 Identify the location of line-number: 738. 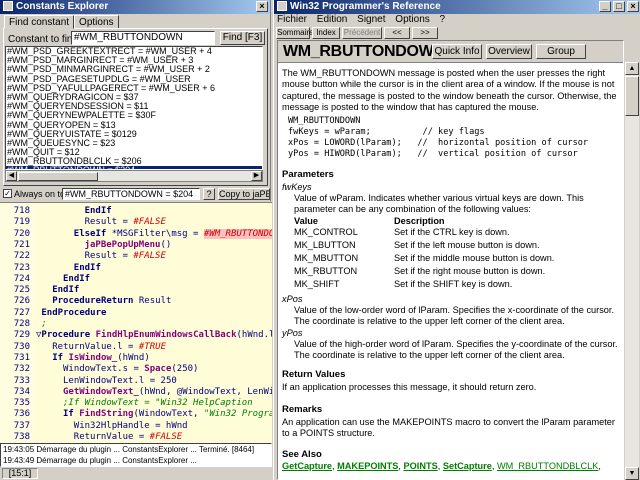
(21, 437).